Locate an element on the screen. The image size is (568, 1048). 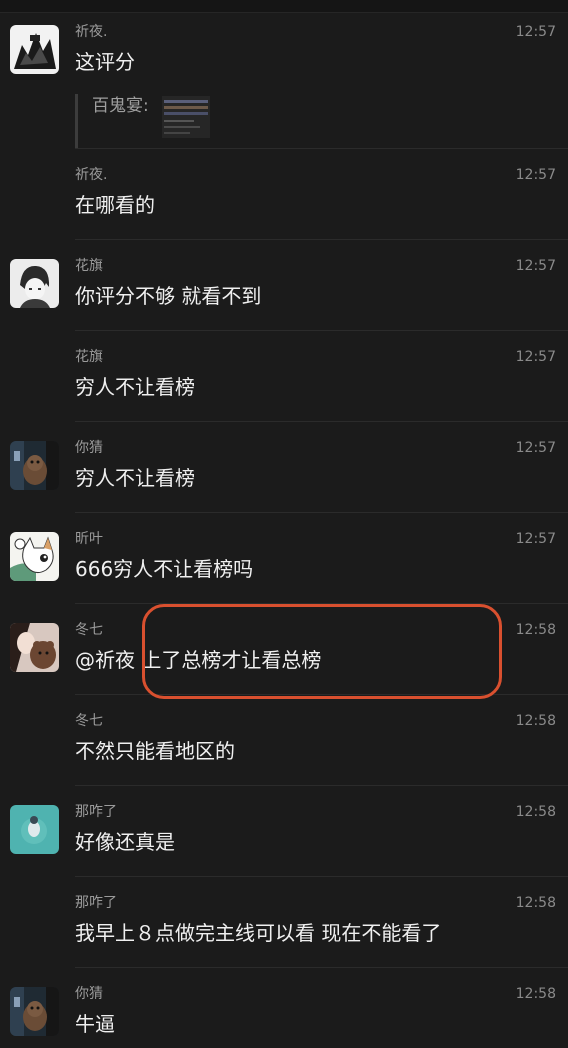
message-text: 在哪看的 is located at coordinates (115, 205).